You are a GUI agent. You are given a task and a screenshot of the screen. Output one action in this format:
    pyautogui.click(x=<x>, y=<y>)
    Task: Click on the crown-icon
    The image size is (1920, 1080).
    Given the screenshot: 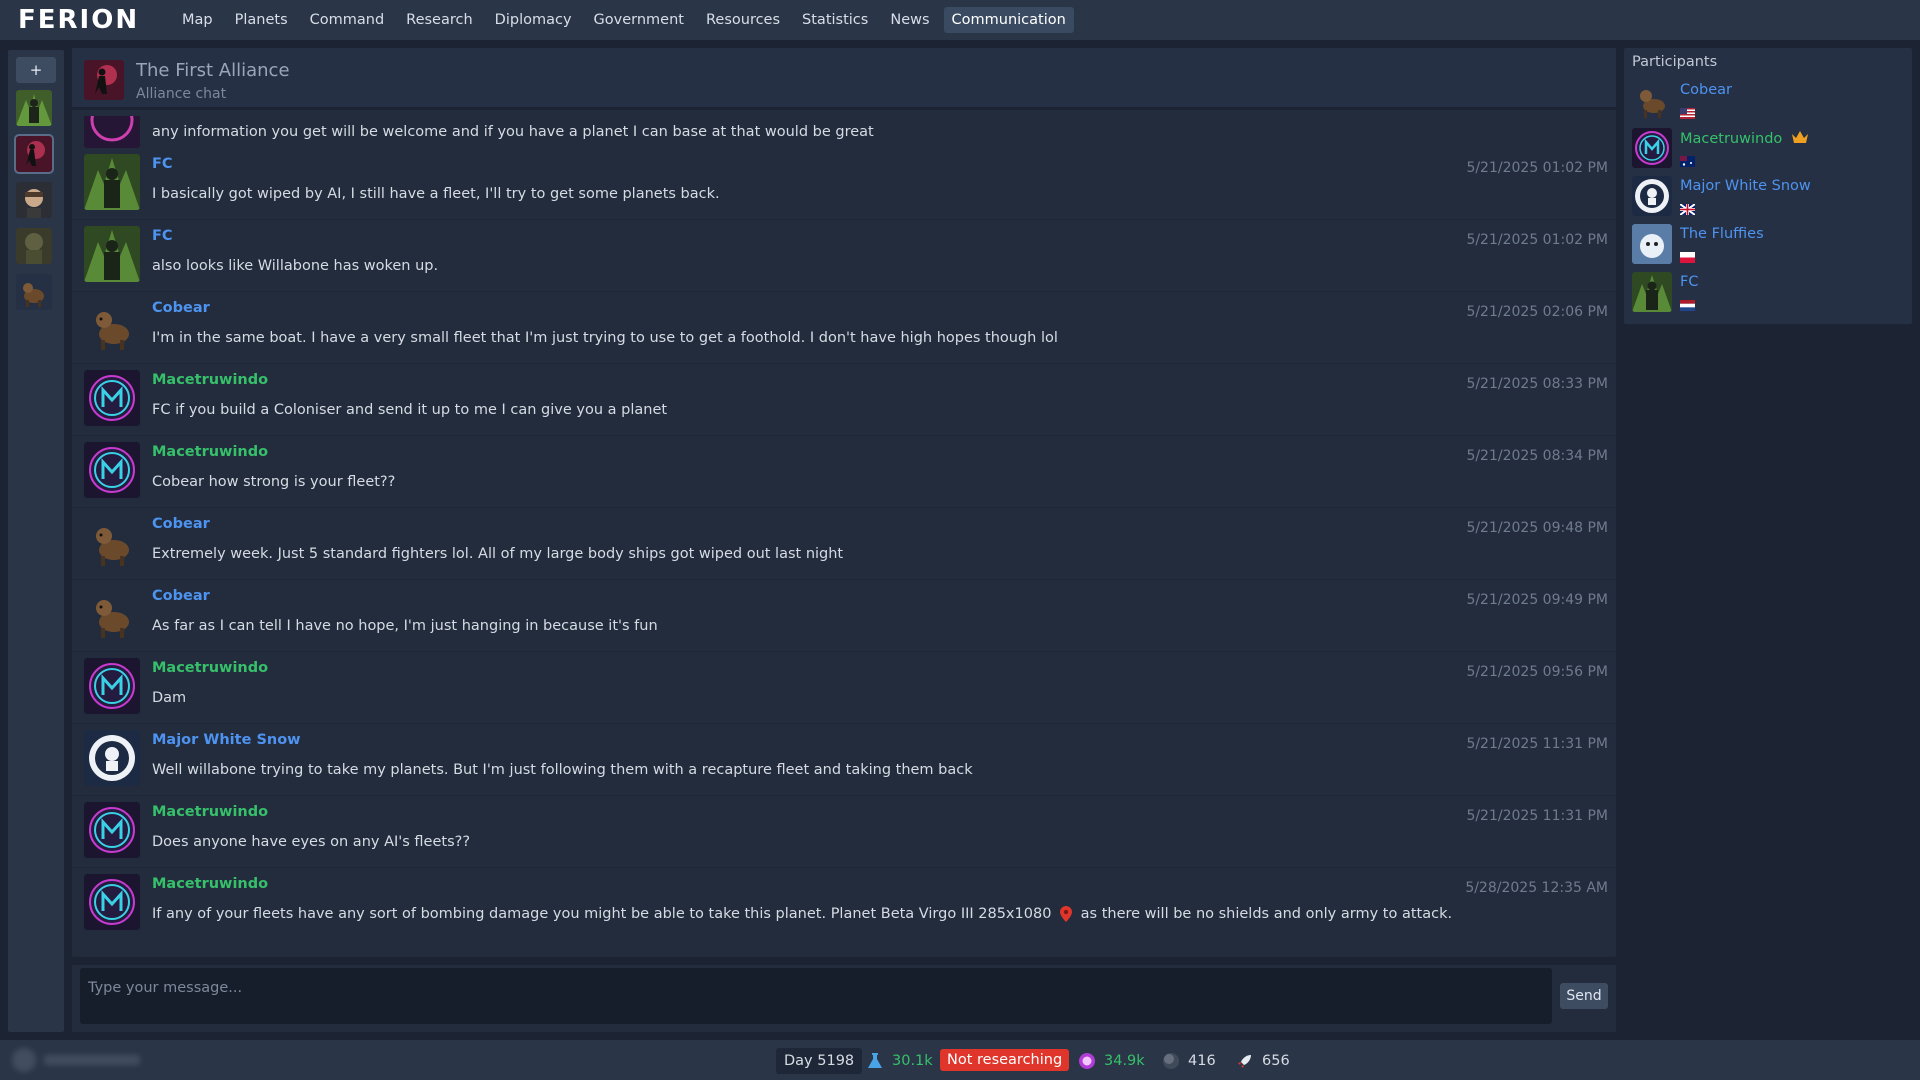 What is the action you would take?
    pyautogui.click(x=1800, y=139)
    